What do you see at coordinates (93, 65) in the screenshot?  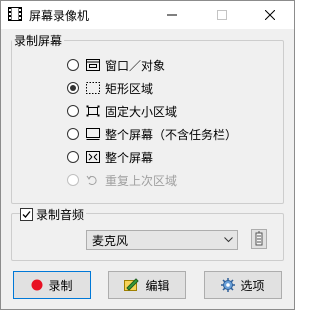 I see `window-icon` at bounding box center [93, 65].